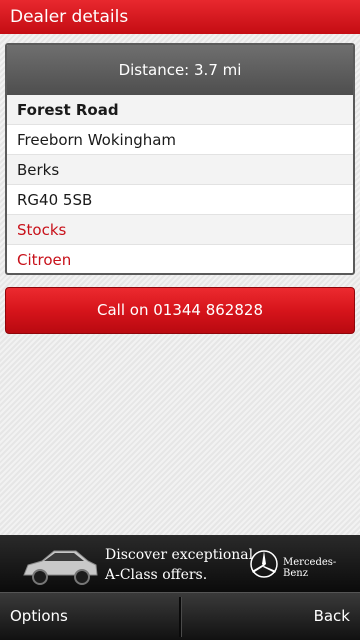 This screenshot has height=640, width=360. Describe the element at coordinates (39, 616) in the screenshot. I see `options-softkey: Options` at that location.